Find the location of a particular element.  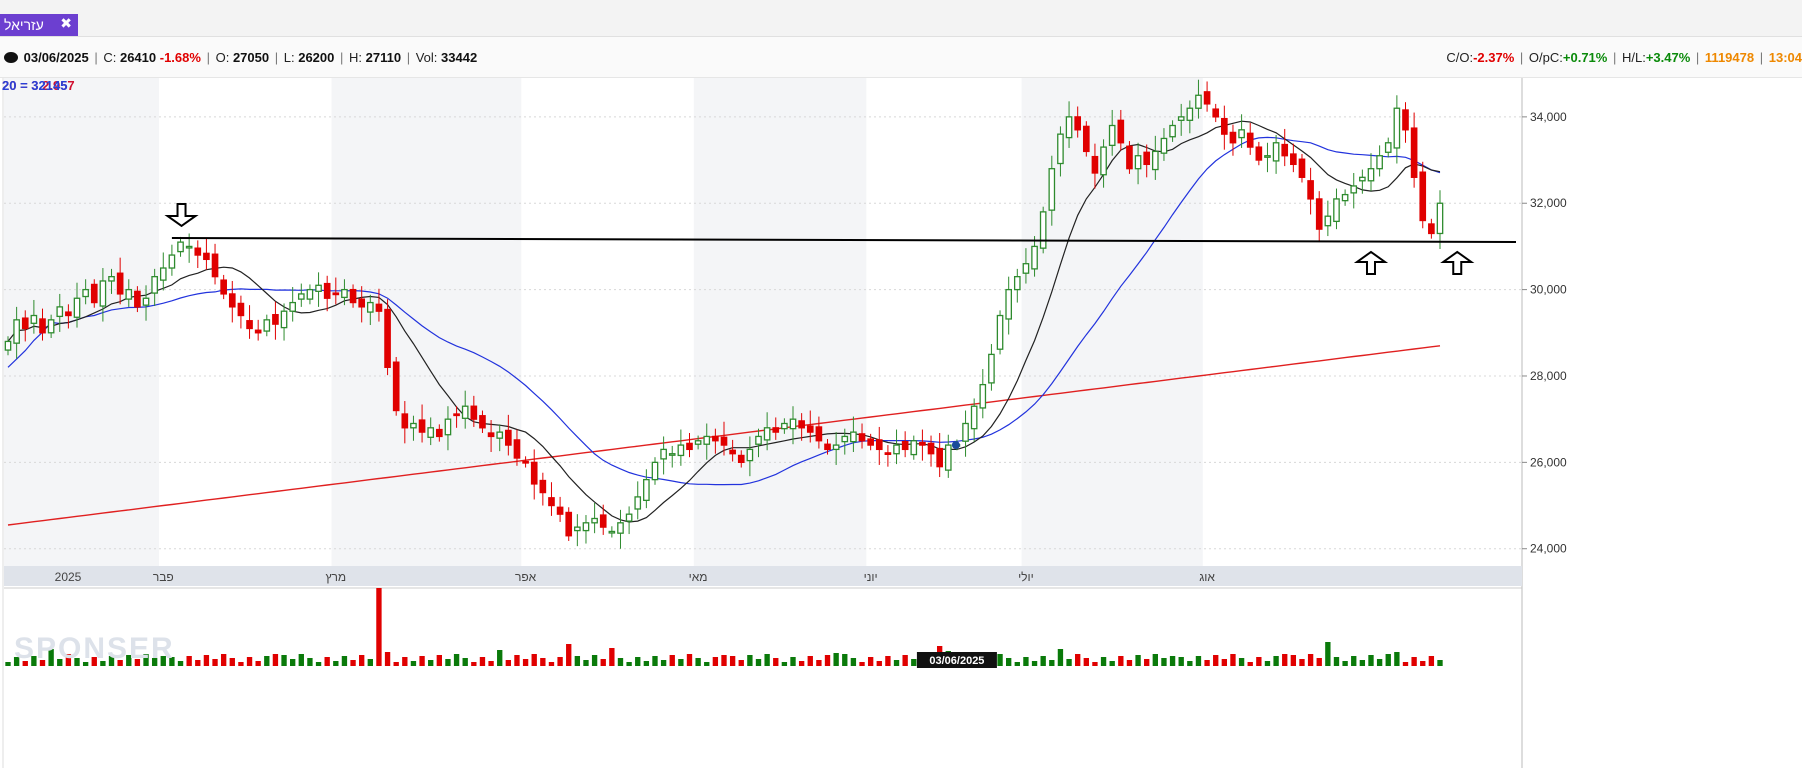

watermark-logo: SPONSER is located at coordinates (94, 648).